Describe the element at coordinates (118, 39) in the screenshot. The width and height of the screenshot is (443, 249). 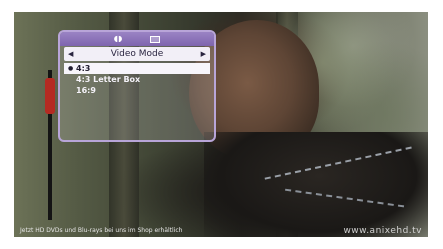
I see `audio-icon: ◖◗` at that location.